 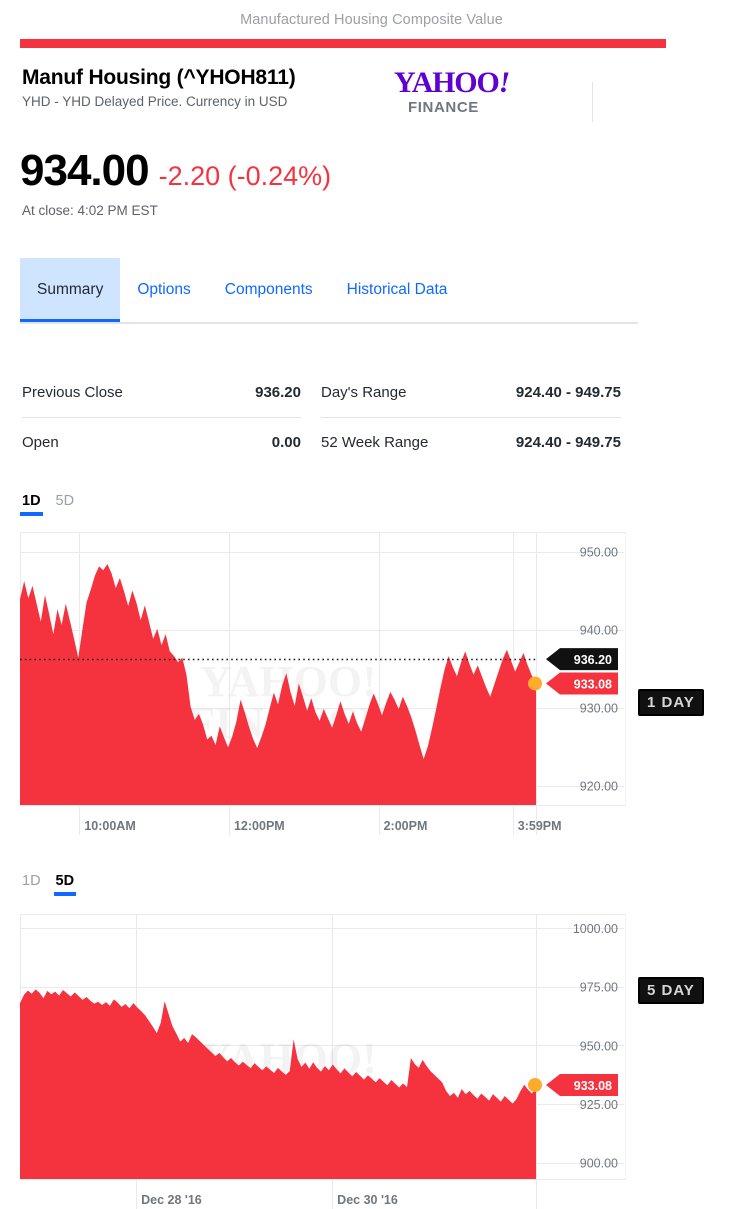 I want to click on annotation-badge-1-day: 1 DAY, so click(x=671, y=702).